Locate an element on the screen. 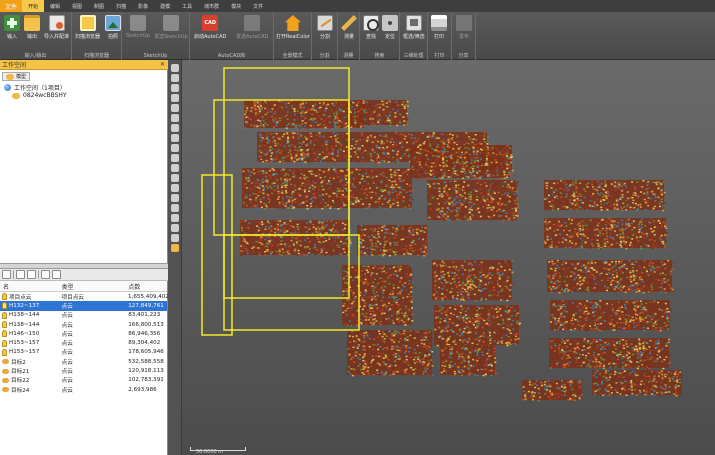  output-button: 输出 is located at coordinates (32, 27).